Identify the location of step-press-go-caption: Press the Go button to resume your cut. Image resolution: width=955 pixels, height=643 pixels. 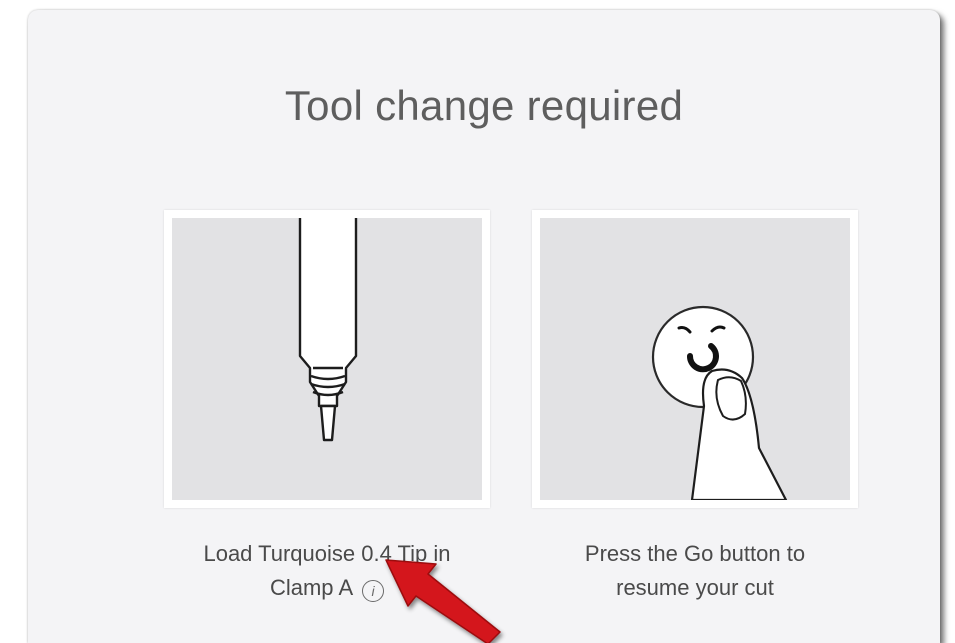
(695, 571).